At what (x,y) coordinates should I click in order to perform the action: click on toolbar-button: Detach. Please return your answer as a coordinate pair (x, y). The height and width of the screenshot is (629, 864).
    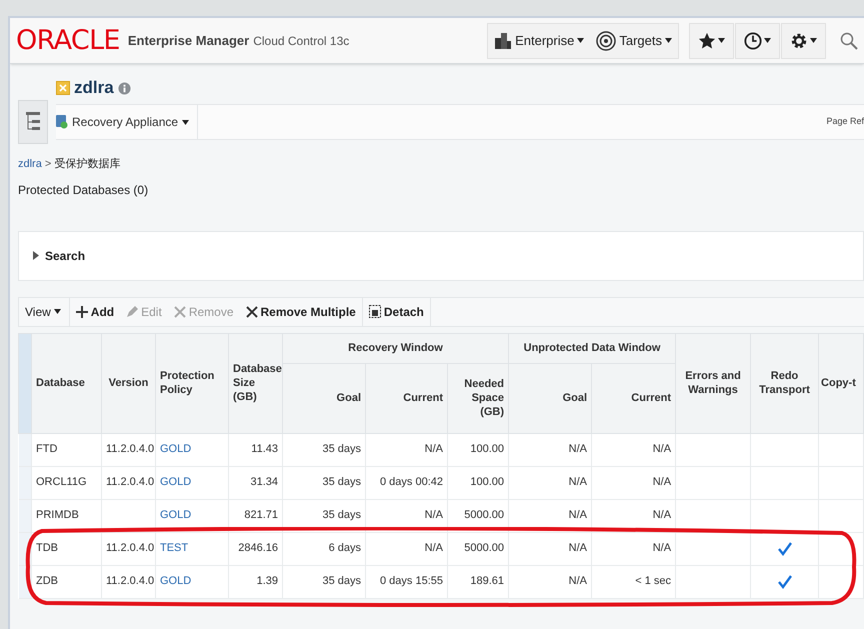
    Looking at the image, I should click on (396, 312).